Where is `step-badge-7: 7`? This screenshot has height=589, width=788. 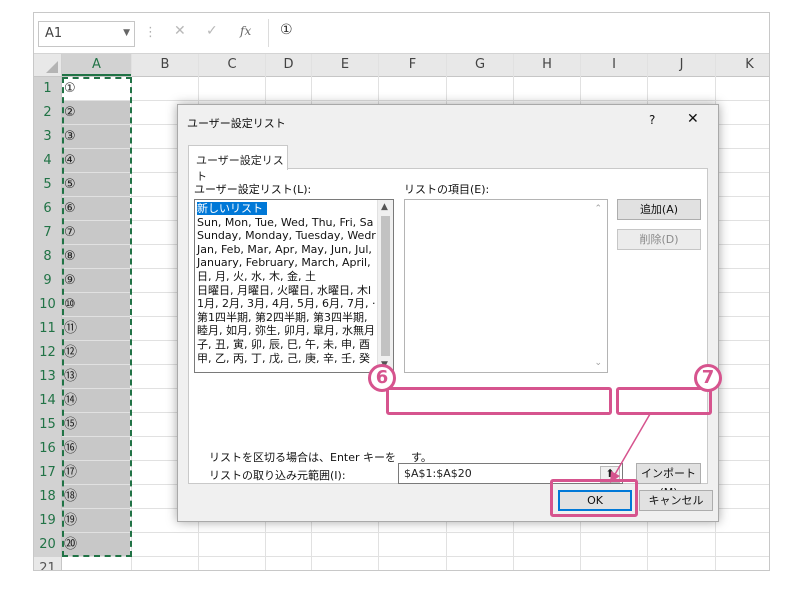
step-badge-7: 7 is located at coordinates (708, 378).